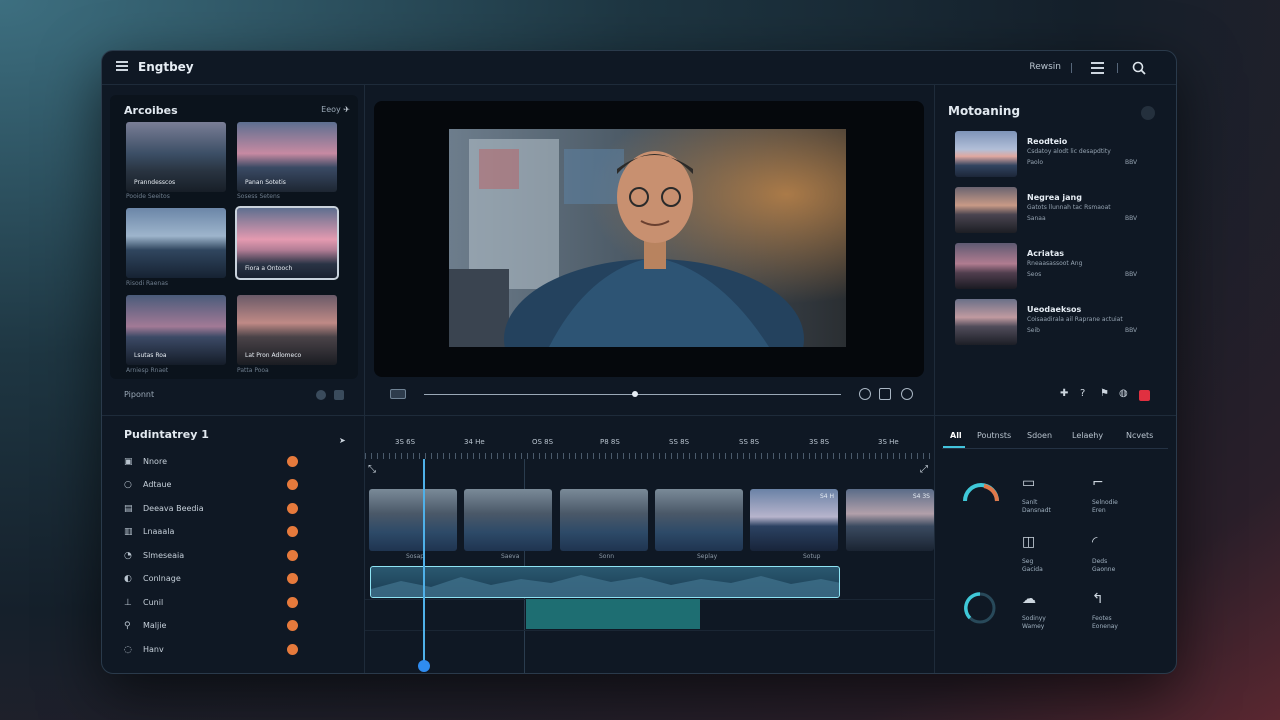 This screenshot has width=1280, height=720. Describe the element at coordinates (147, 370) in the screenshot. I see `thumb-caption: Arniesp Rnaet` at that location.